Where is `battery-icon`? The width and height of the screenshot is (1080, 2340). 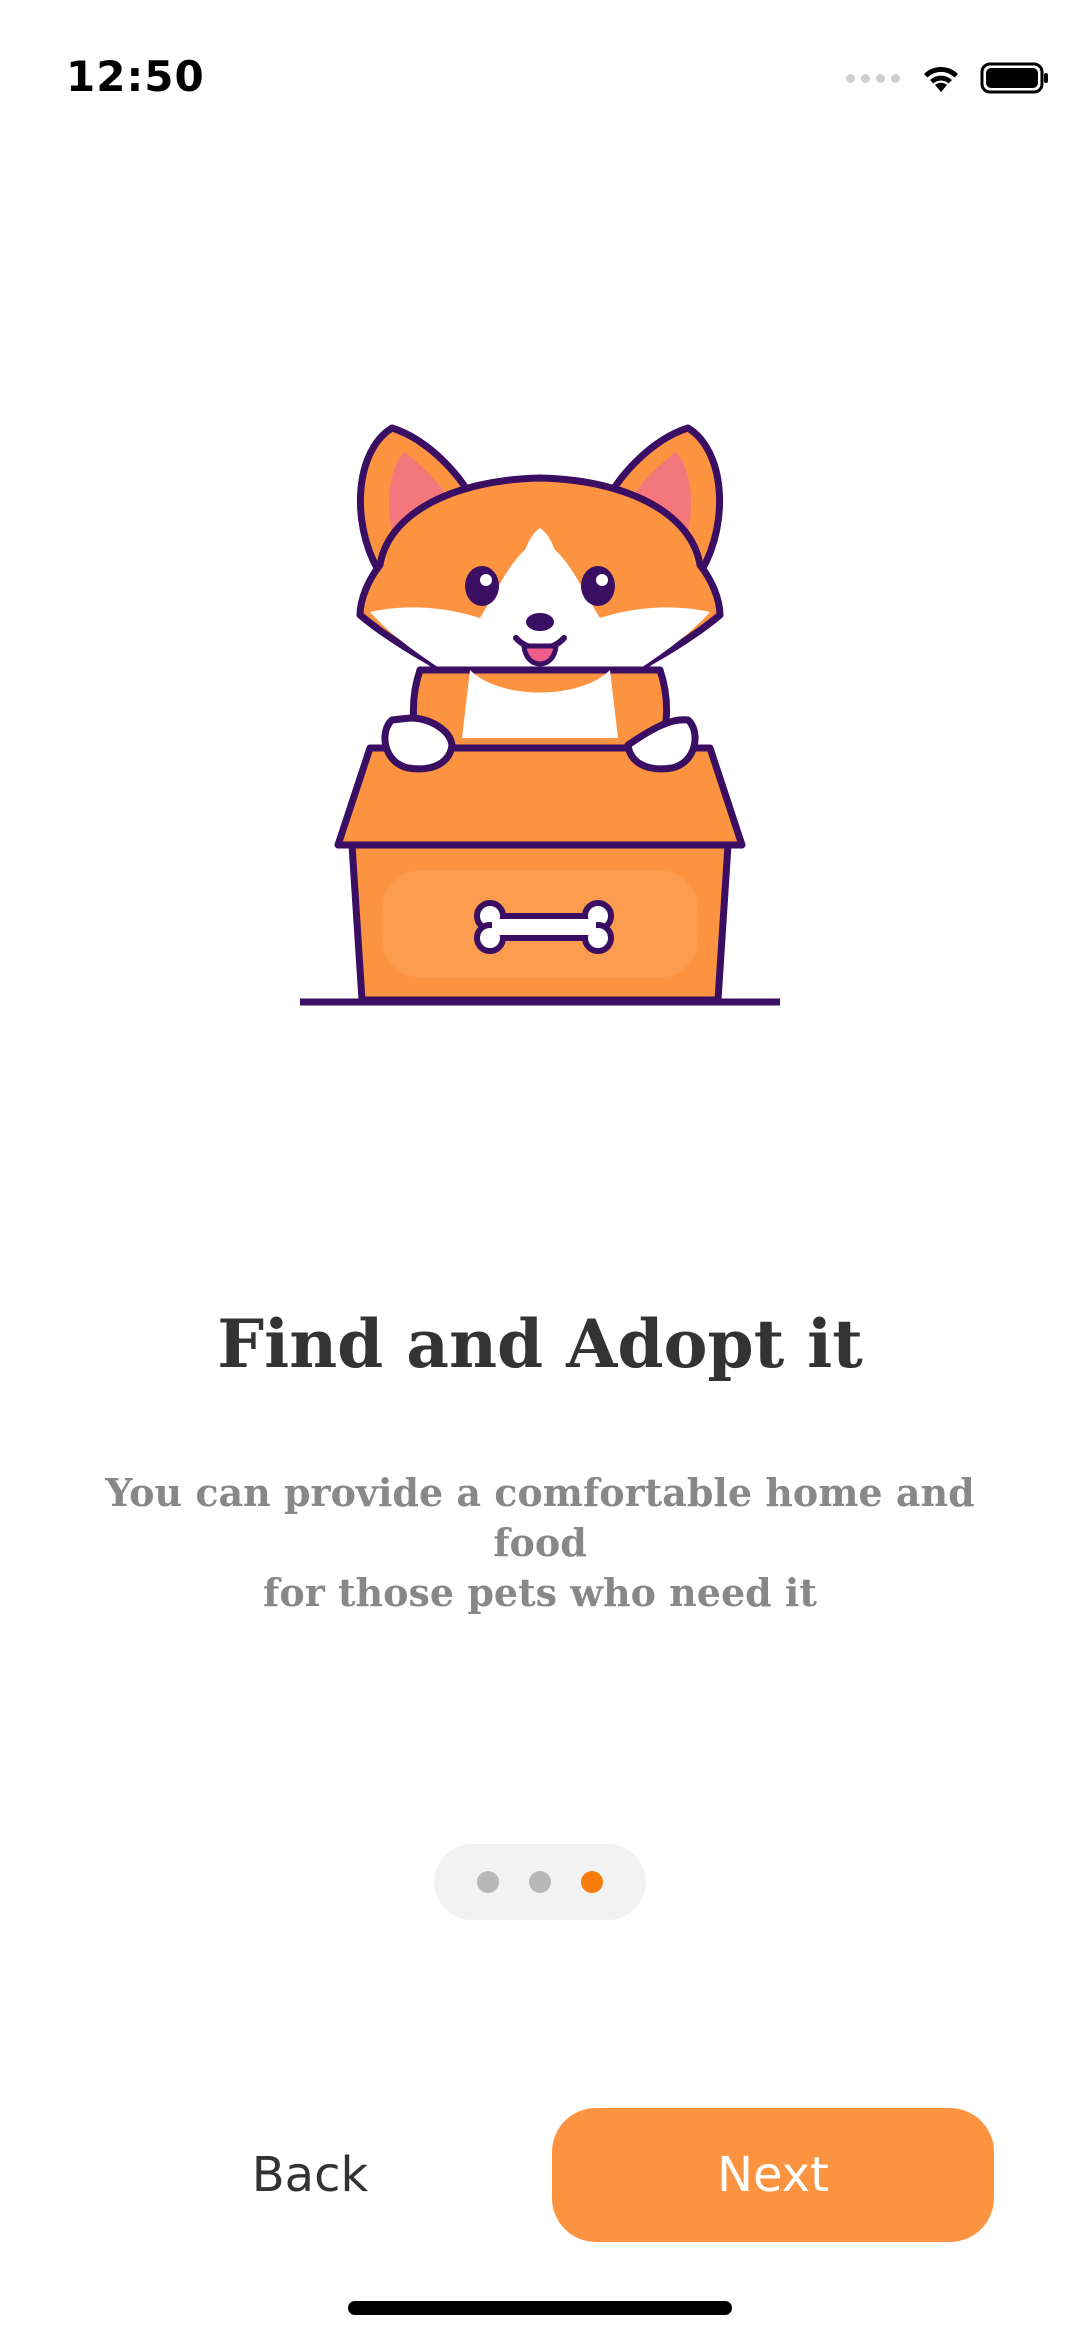 battery-icon is located at coordinates (1014, 78).